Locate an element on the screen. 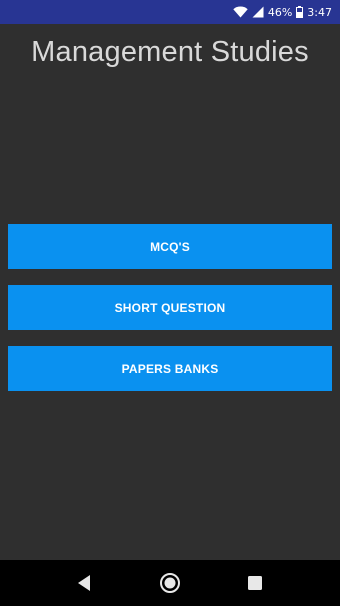 This screenshot has height=606, width=340. papers-banks-button: PAPERS BANKS is located at coordinates (170, 368).